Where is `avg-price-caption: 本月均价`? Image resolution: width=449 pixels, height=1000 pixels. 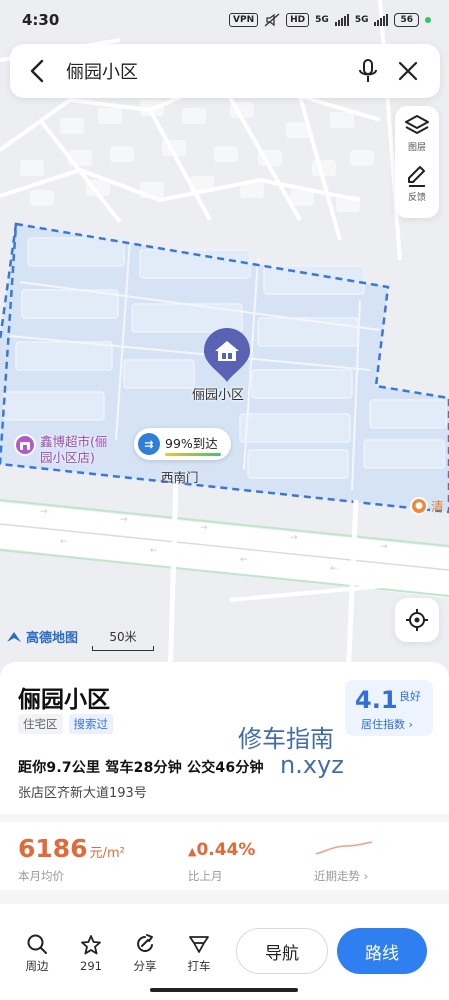
avg-price-caption: 本月均价 is located at coordinates (41, 876).